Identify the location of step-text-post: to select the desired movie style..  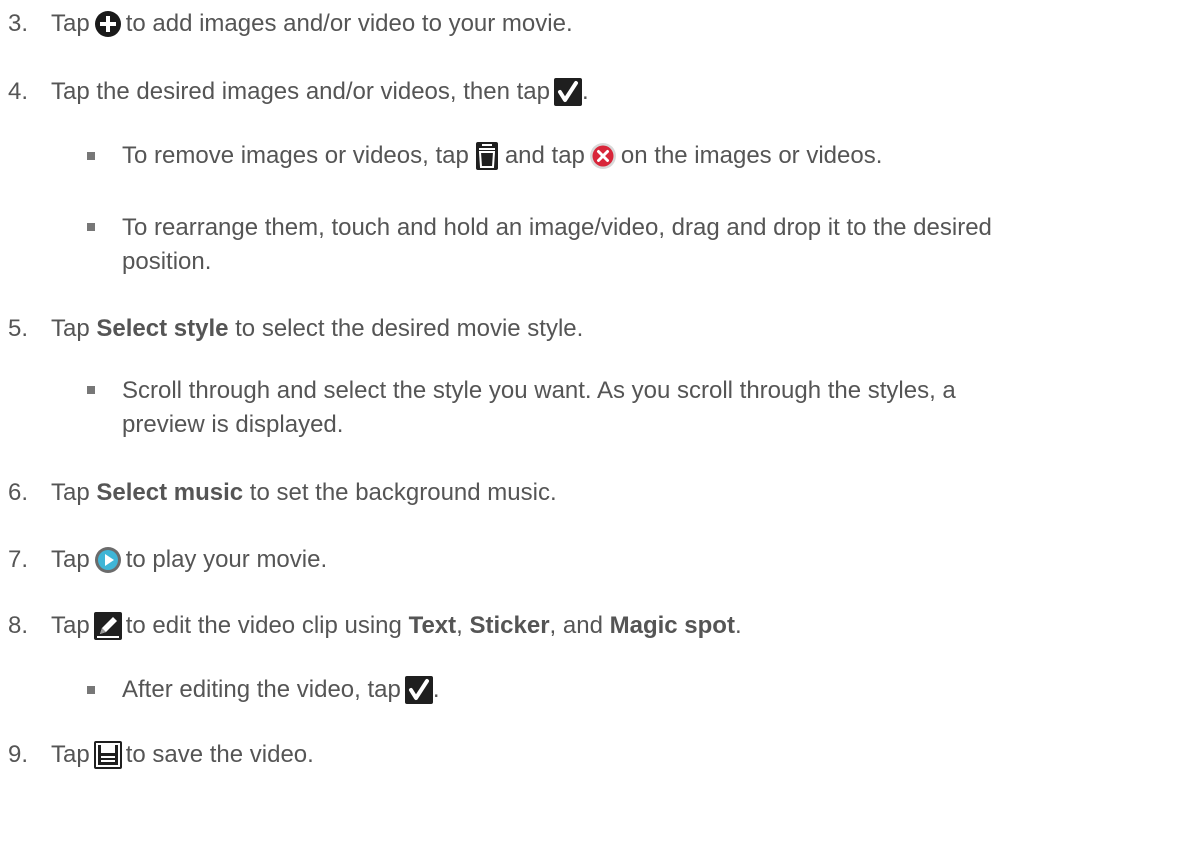
(409, 328).